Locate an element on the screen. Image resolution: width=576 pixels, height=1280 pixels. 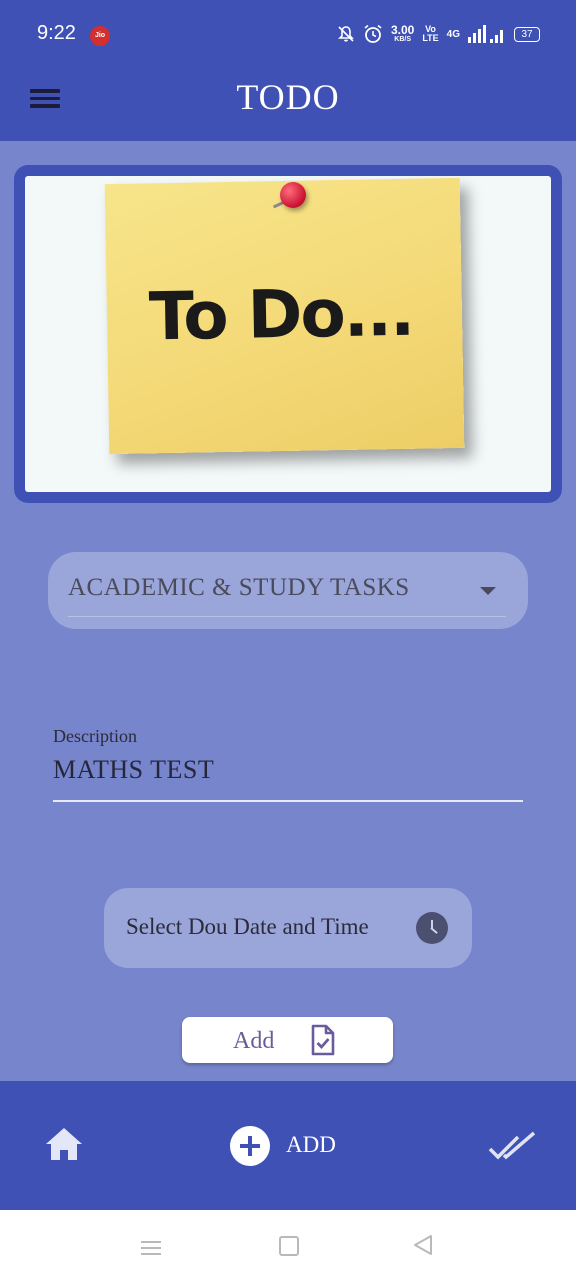
category-selected-value: ACADEMIC & STUDY TASKS is located at coordinates (239, 587).